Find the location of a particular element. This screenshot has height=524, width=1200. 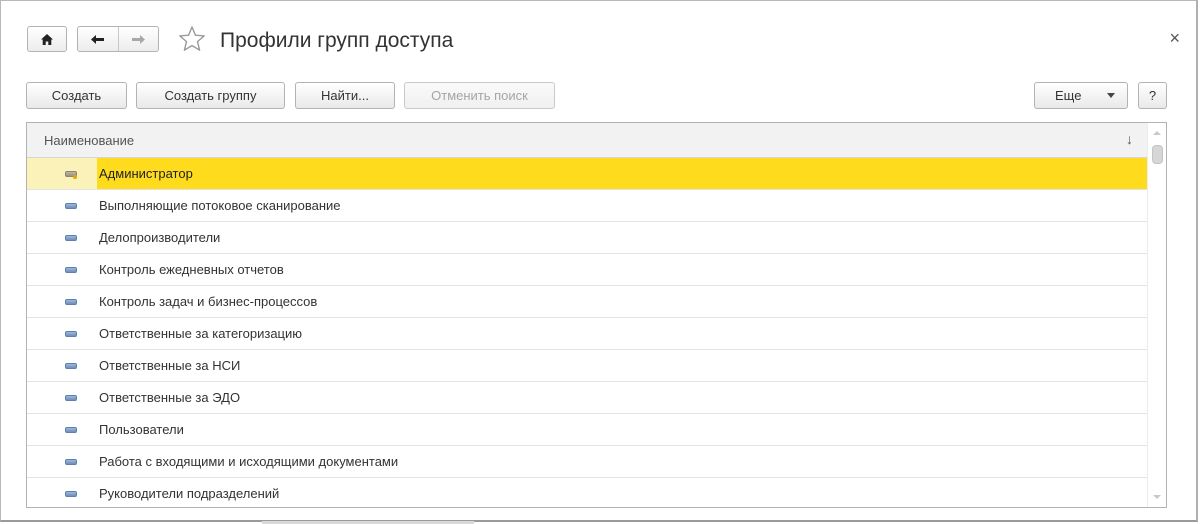

sort-descending-icon: ↓ is located at coordinates (1129, 139).